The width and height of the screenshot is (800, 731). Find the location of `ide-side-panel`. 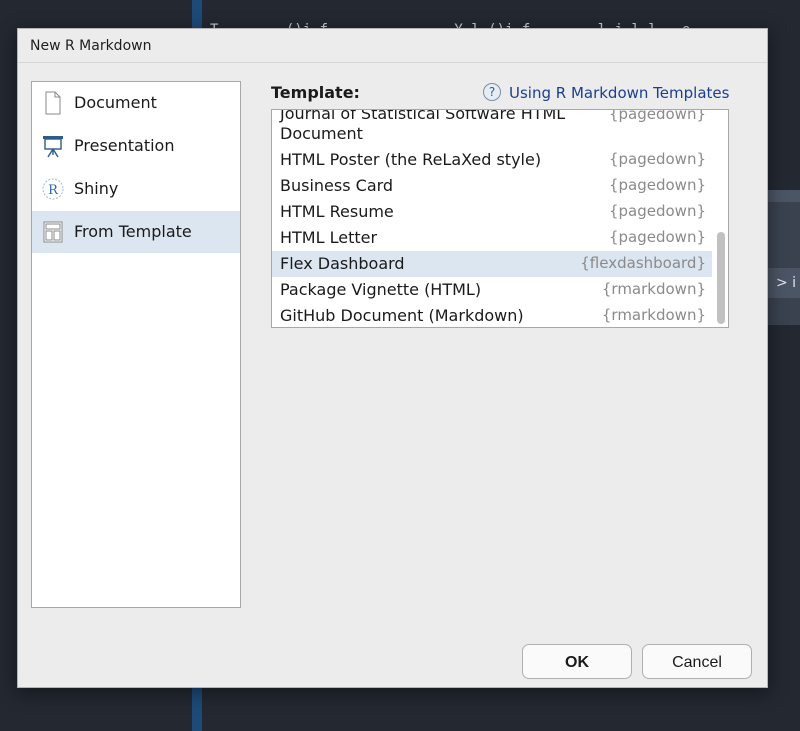

ide-side-panel is located at coordinates (784, 257).